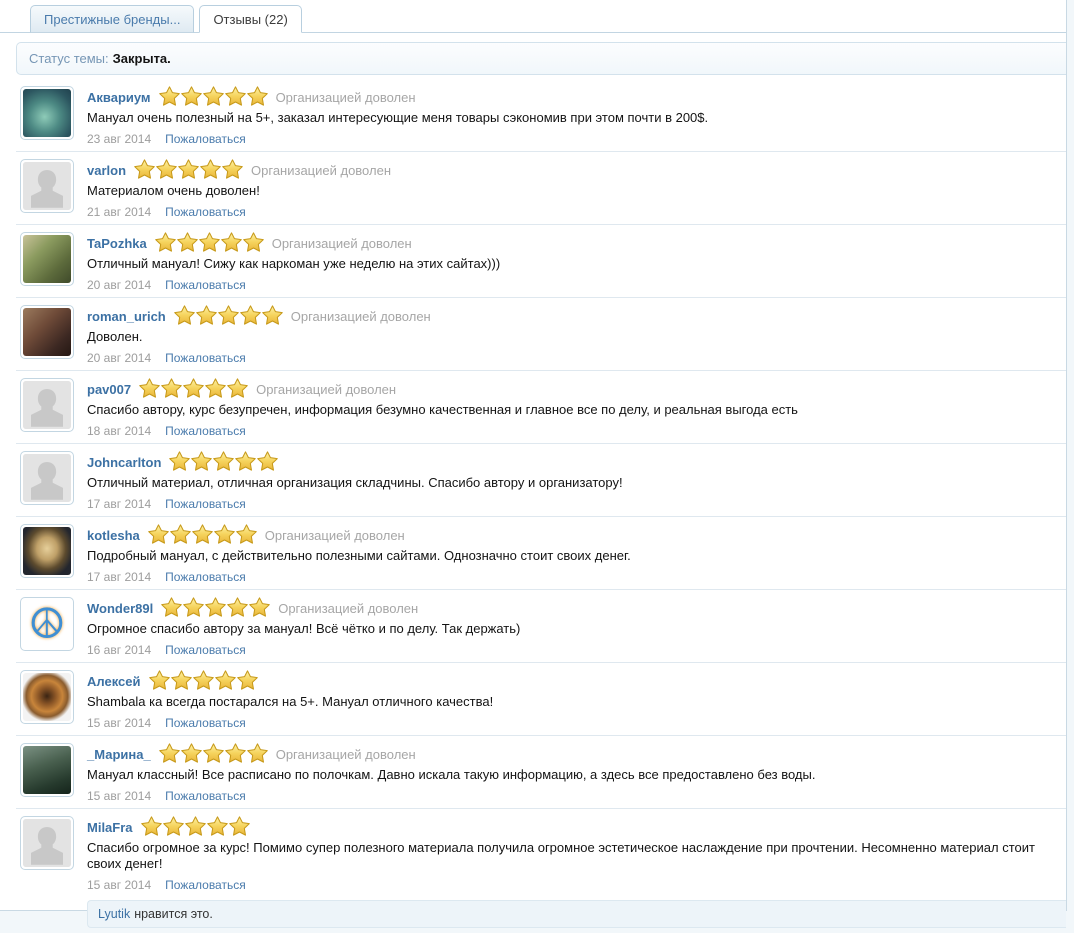 This screenshot has width=1074, height=933. Describe the element at coordinates (119, 358) in the screenshot. I see `review-date: 20 авг 2014` at that location.